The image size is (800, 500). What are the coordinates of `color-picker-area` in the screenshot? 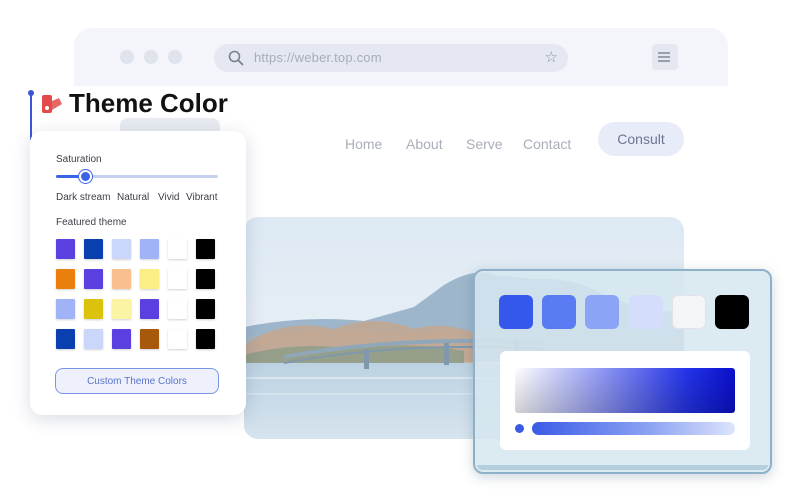 It's located at (625, 400).